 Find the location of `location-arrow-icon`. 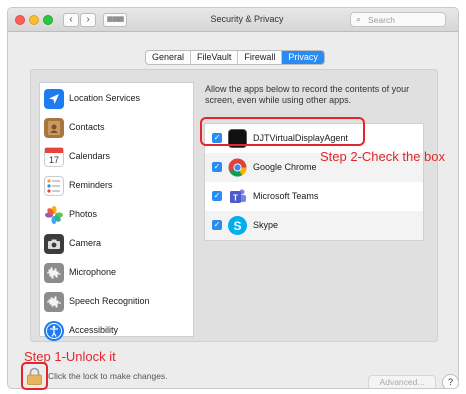

location-arrow-icon is located at coordinates (54, 99).